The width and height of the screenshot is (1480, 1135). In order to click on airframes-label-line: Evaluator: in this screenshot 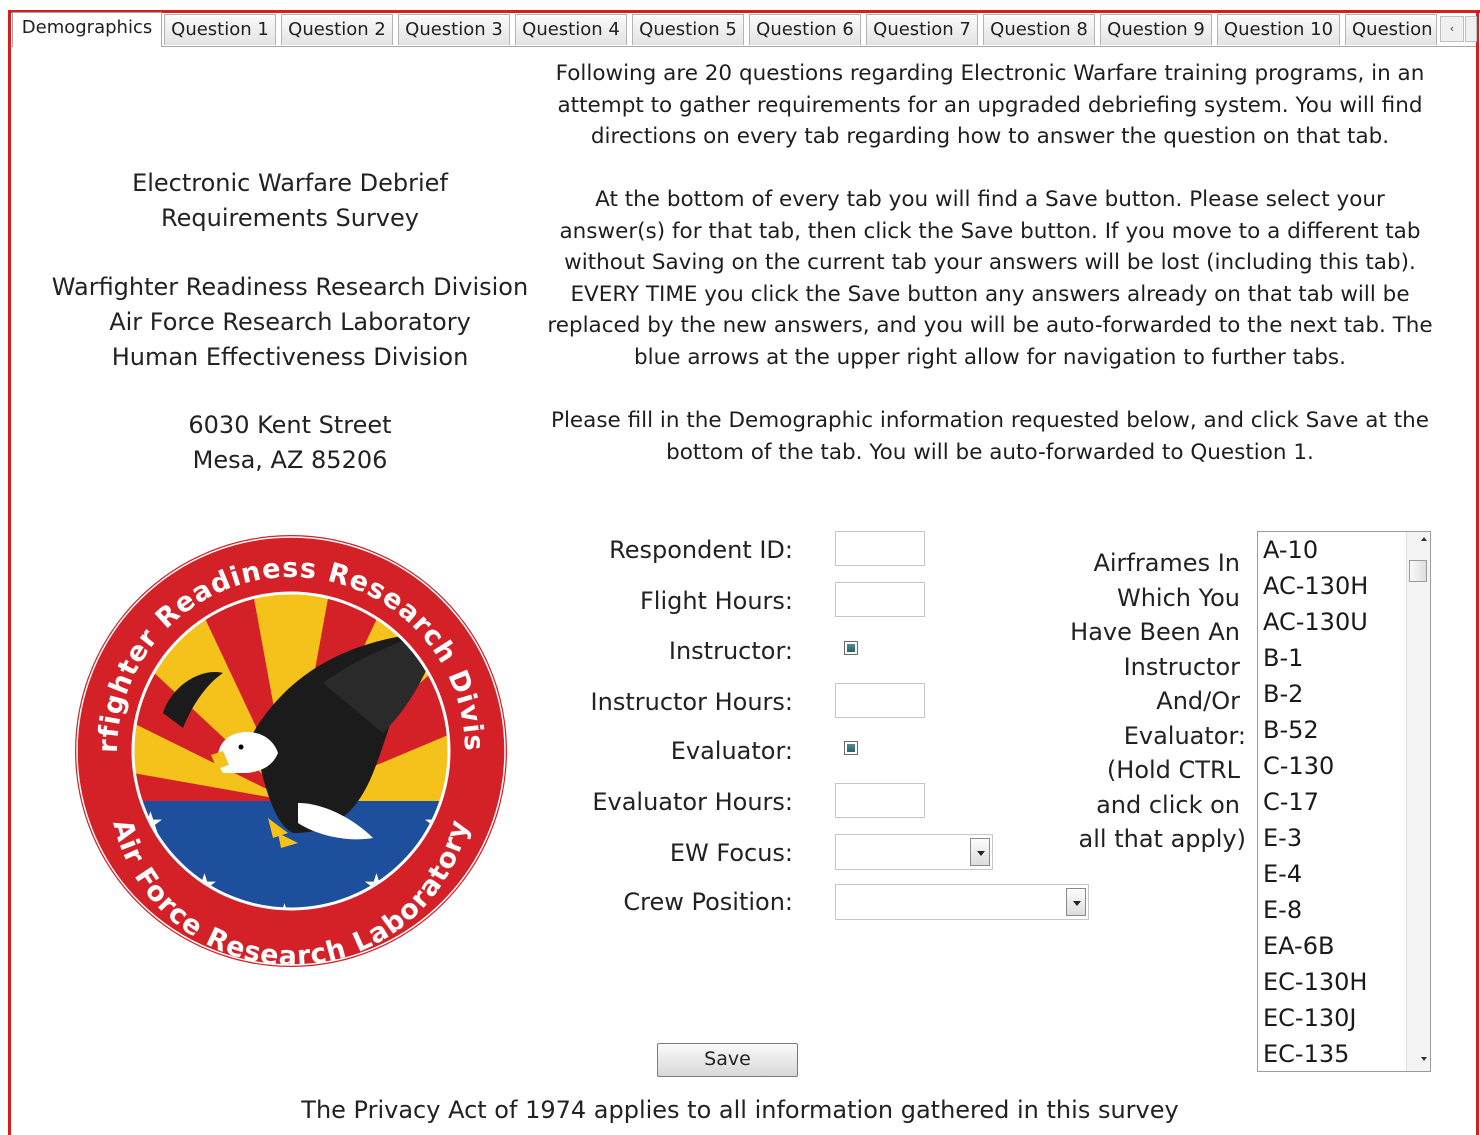, I will do `click(1184, 735)`.